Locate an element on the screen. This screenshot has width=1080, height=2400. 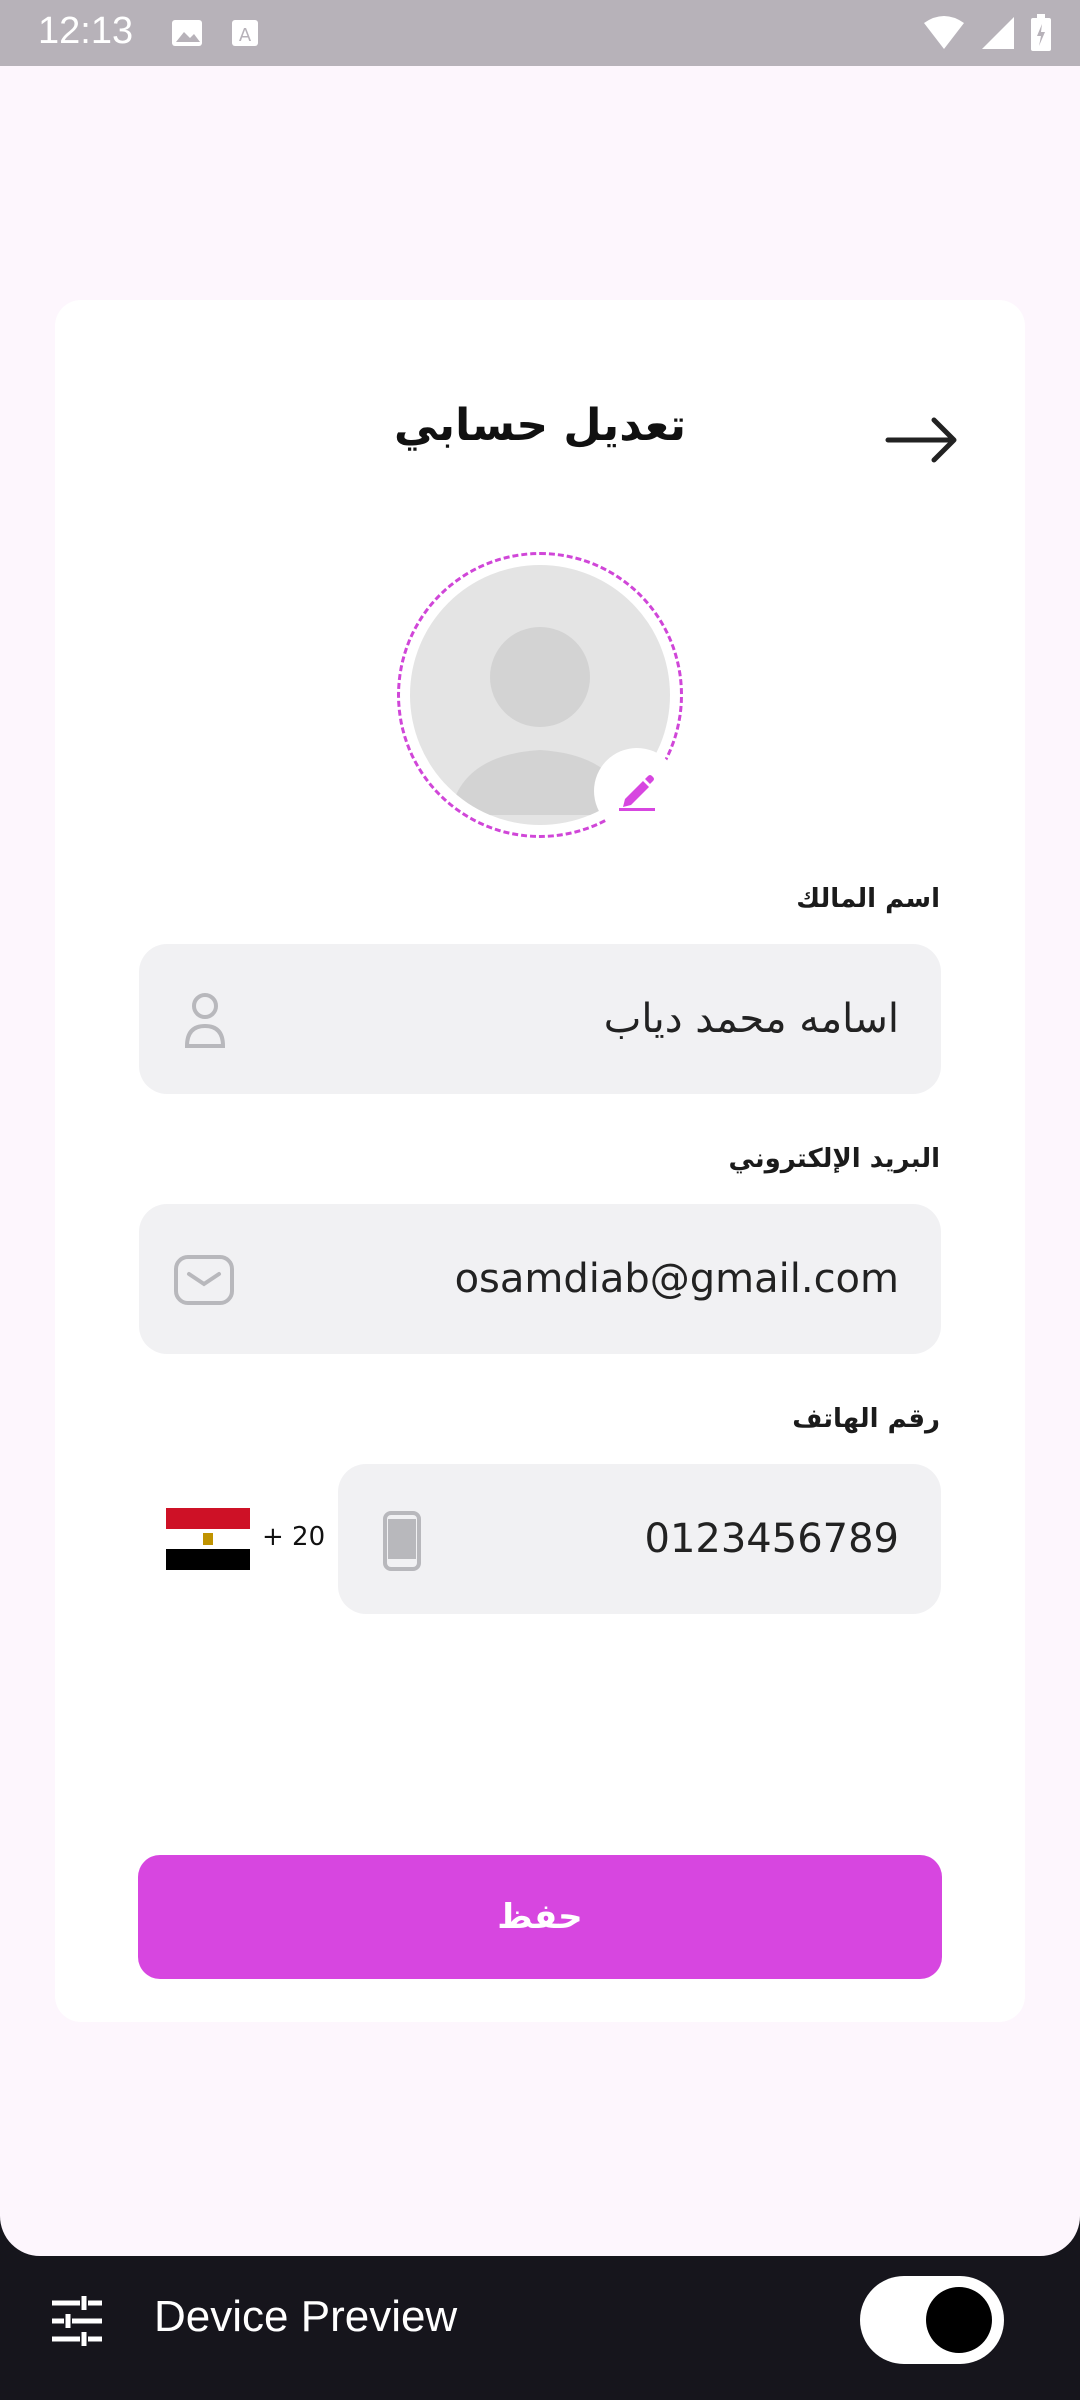
font-notification-icon: A is located at coordinates (245, 35).